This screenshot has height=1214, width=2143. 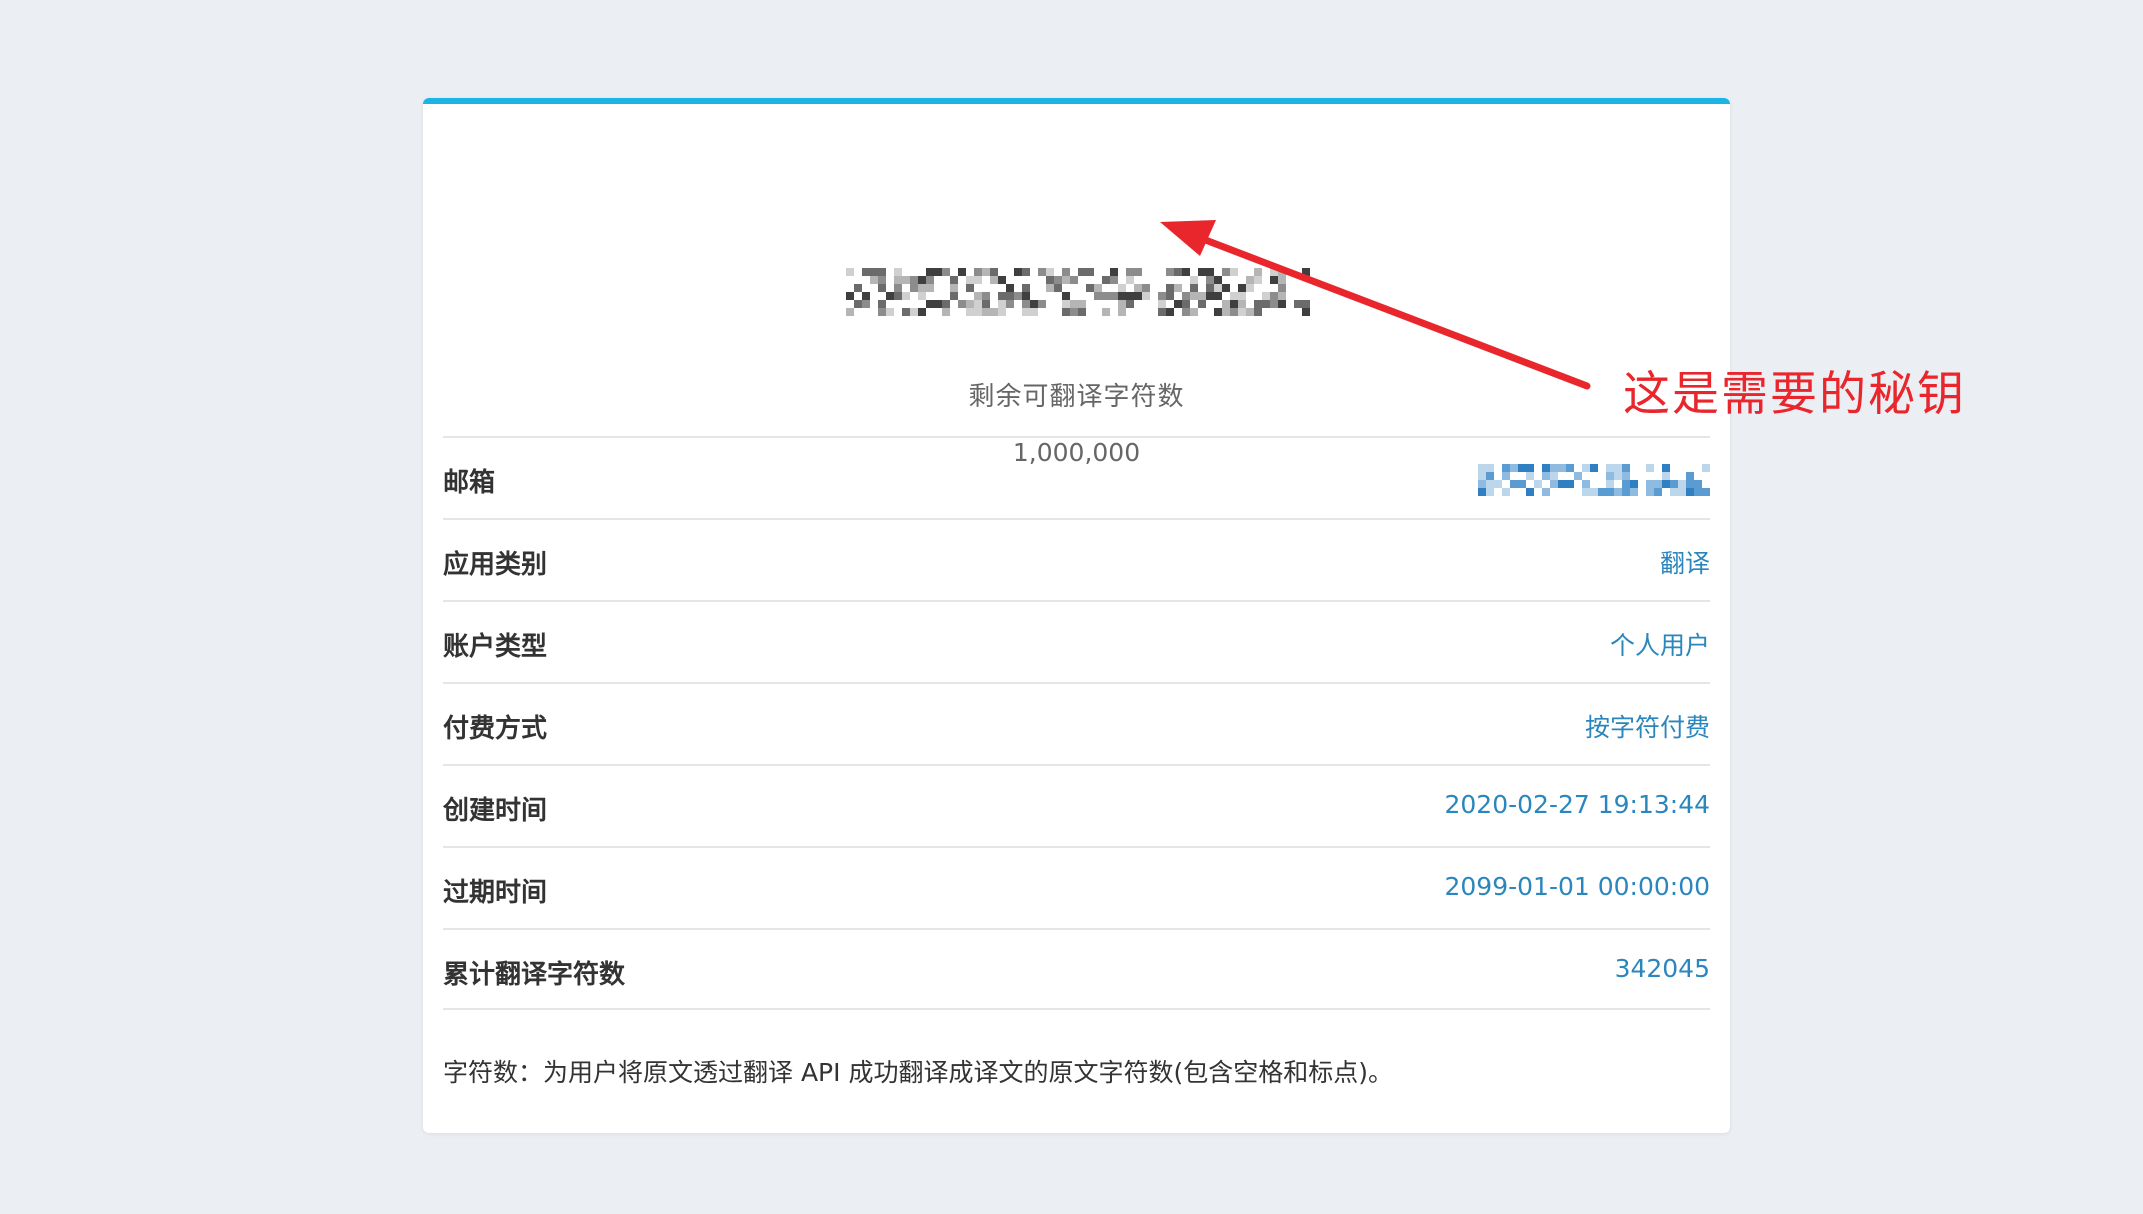 What do you see at coordinates (1076, 559) in the screenshot?
I see `row-app-category: 应用类别 翻译` at bounding box center [1076, 559].